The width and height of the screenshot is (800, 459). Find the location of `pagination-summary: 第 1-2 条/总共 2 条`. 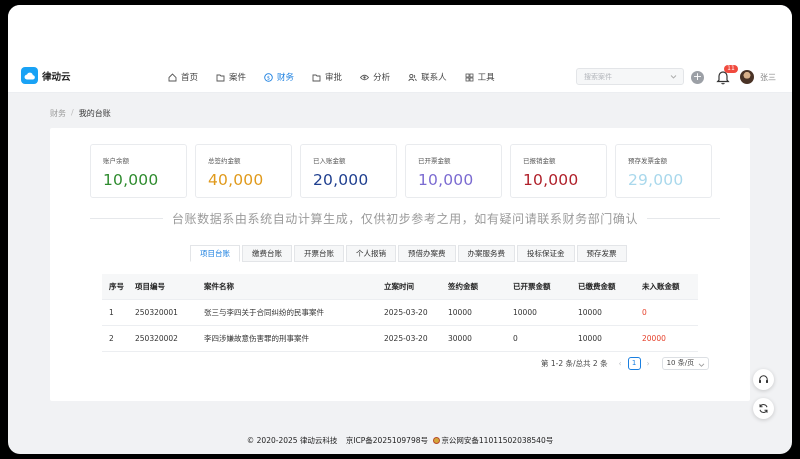

pagination-summary: 第 1-2 条/总共 2 条 is located at coordinates (574, 363).